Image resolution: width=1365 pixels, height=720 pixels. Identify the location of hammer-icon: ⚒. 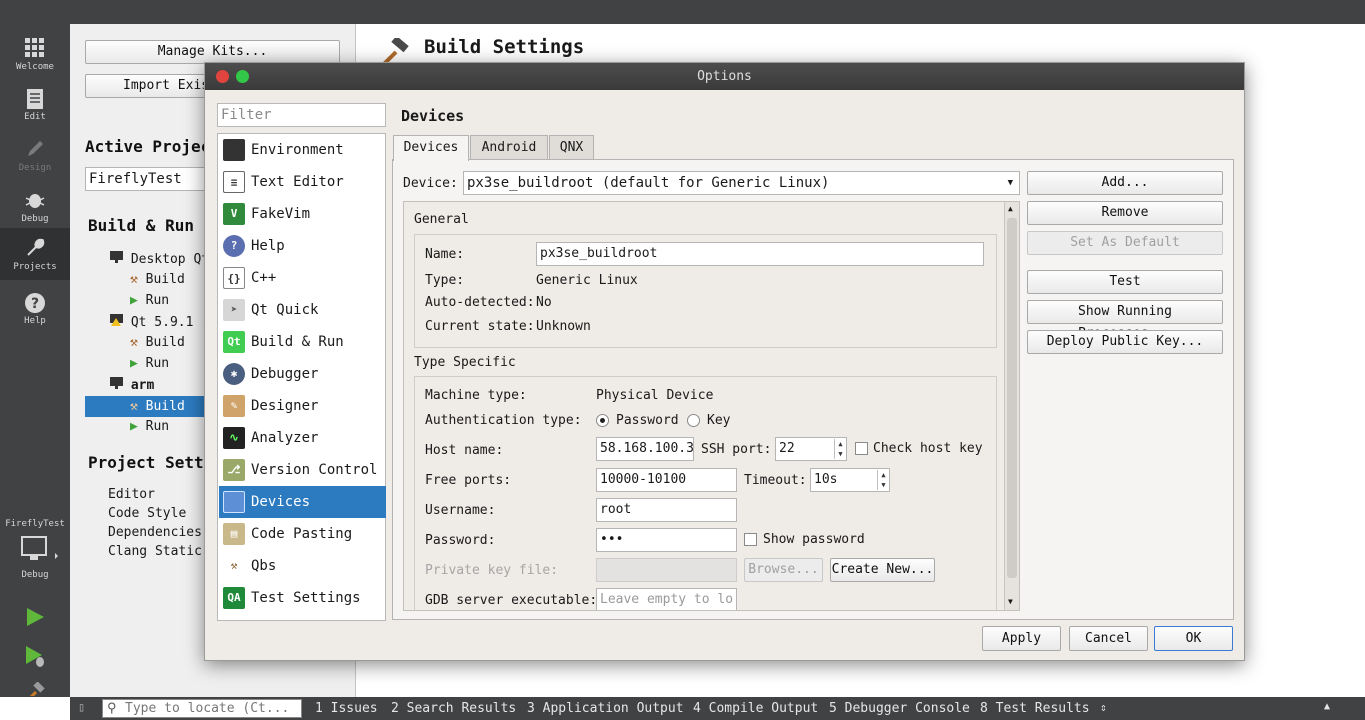
(134, 406).